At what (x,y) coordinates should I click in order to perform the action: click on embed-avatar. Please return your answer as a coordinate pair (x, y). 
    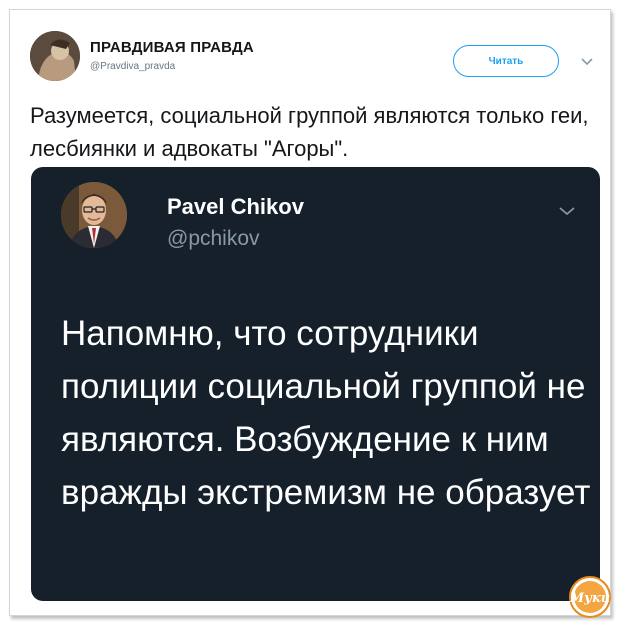
    Looking at the image, I should click on (94, 215).